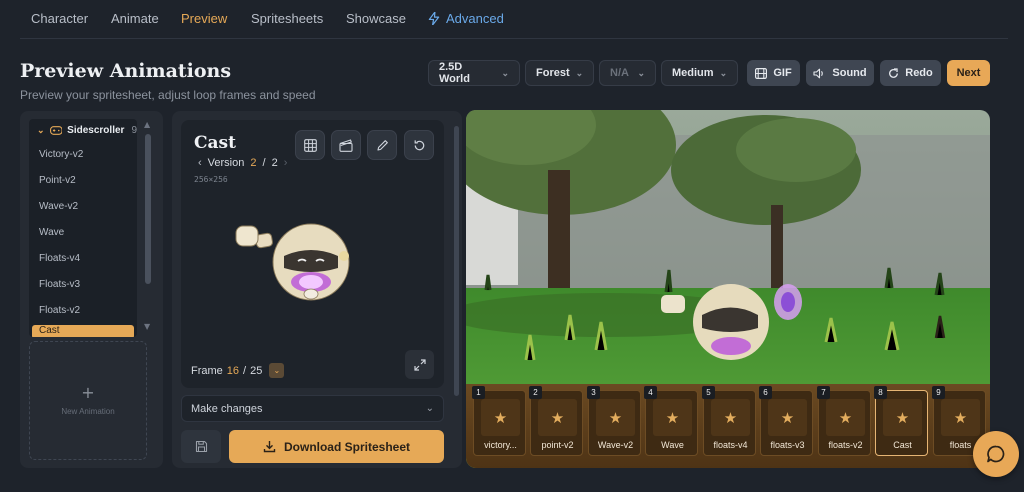 This screenshot has height=492, width=1024. Describe the element at coordinates (761, 73) in the screenshot. I see `film-icon` at that location.